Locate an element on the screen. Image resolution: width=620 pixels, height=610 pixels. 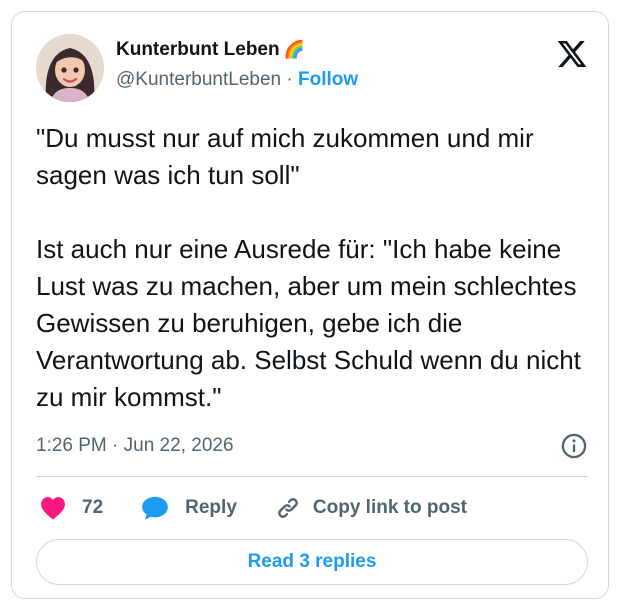
read-replies-button: Read 3 replies is located at coordinates (312, 562).